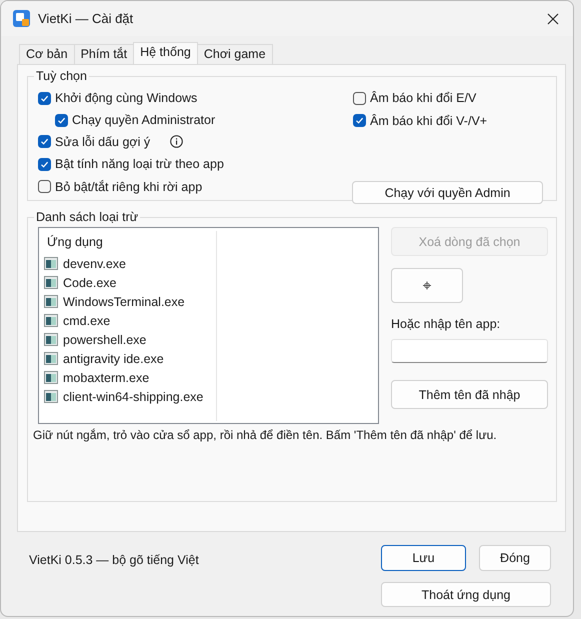  I want to click on list-item: powershell.exe, so click(104, 339).